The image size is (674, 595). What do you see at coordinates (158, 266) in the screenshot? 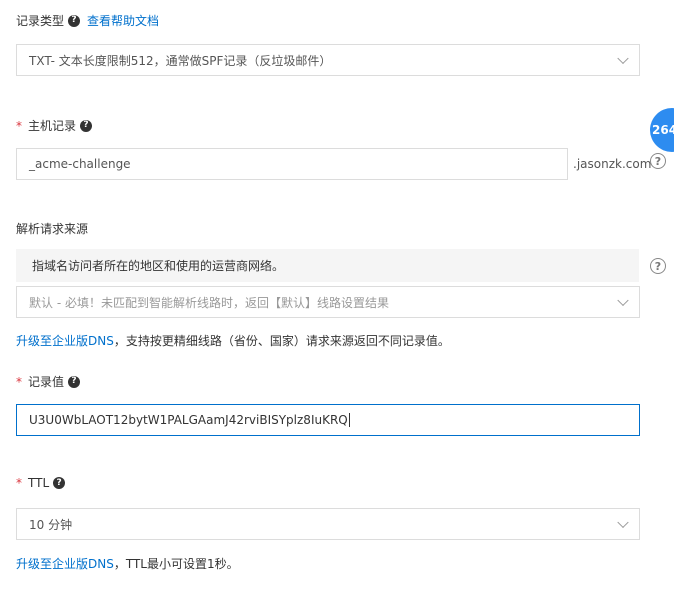
I see `line-hint: 指域名访问者所在的地区和使用的运营商网络。` at bounding box center [158, 266].